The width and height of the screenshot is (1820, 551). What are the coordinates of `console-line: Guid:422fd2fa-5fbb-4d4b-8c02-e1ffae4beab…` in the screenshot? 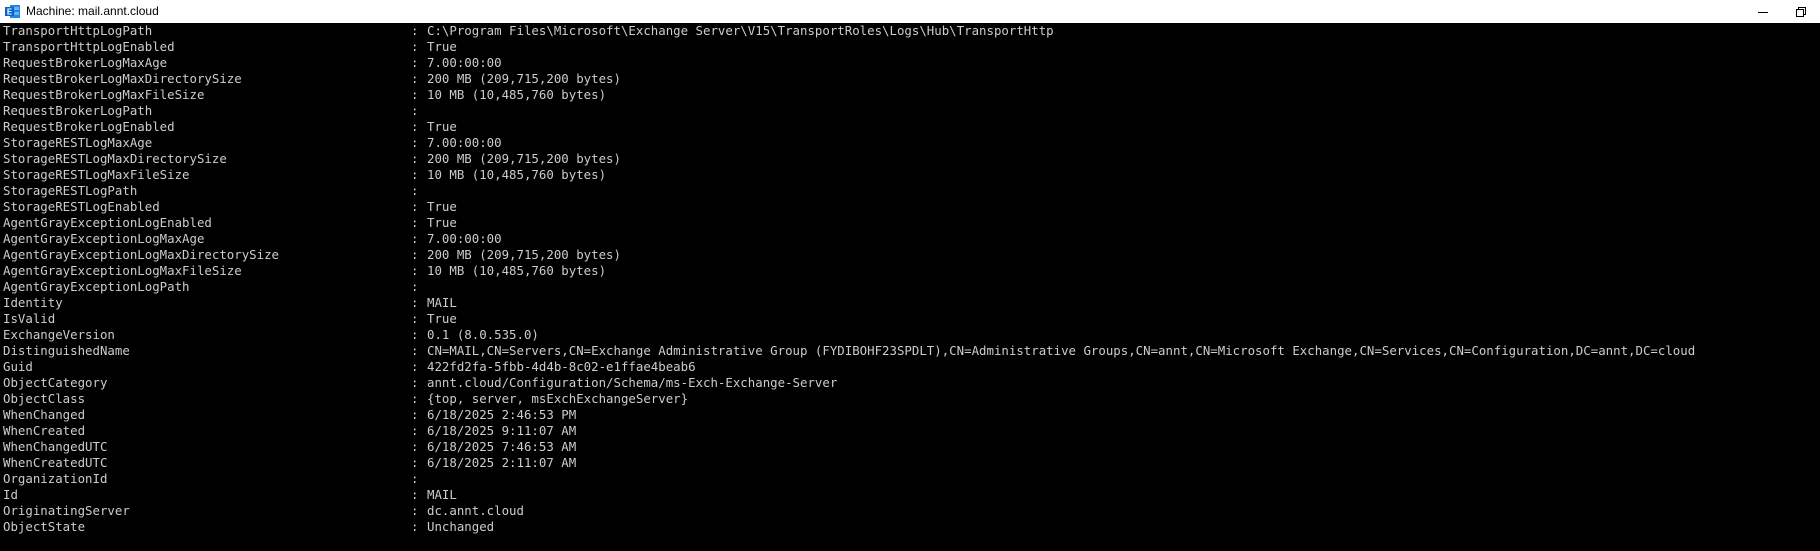 It's located at (910, 367).